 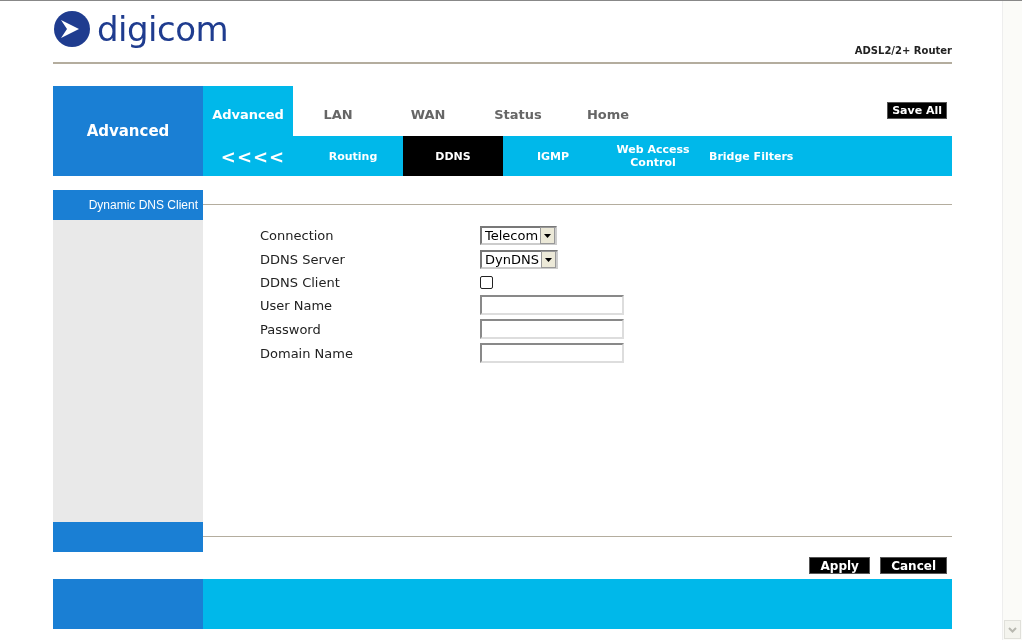 What do you see at coordinates (608, 111) in the screenshot?
I see `nav-tab: Home` at bounding box center [608, 111].